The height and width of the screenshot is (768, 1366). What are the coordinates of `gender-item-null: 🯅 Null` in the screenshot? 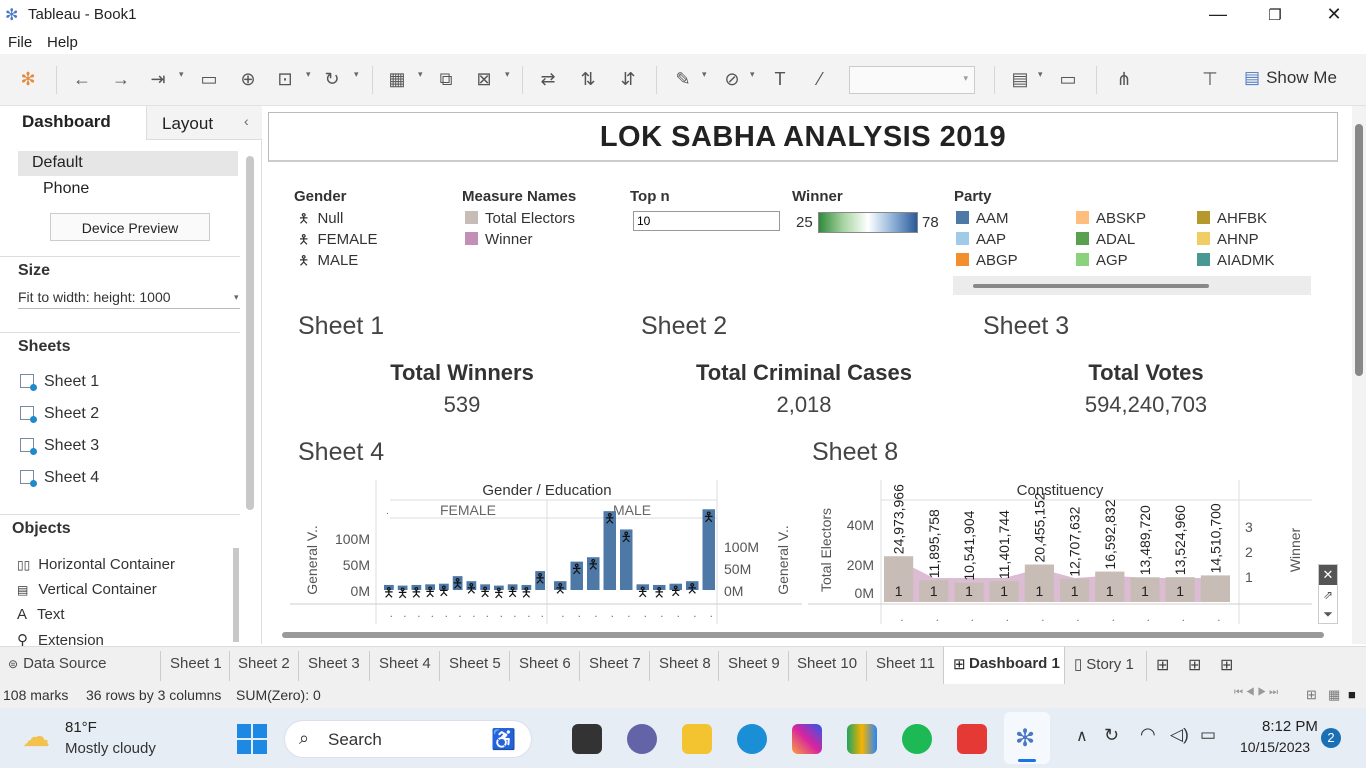 It's located at (320, 221).